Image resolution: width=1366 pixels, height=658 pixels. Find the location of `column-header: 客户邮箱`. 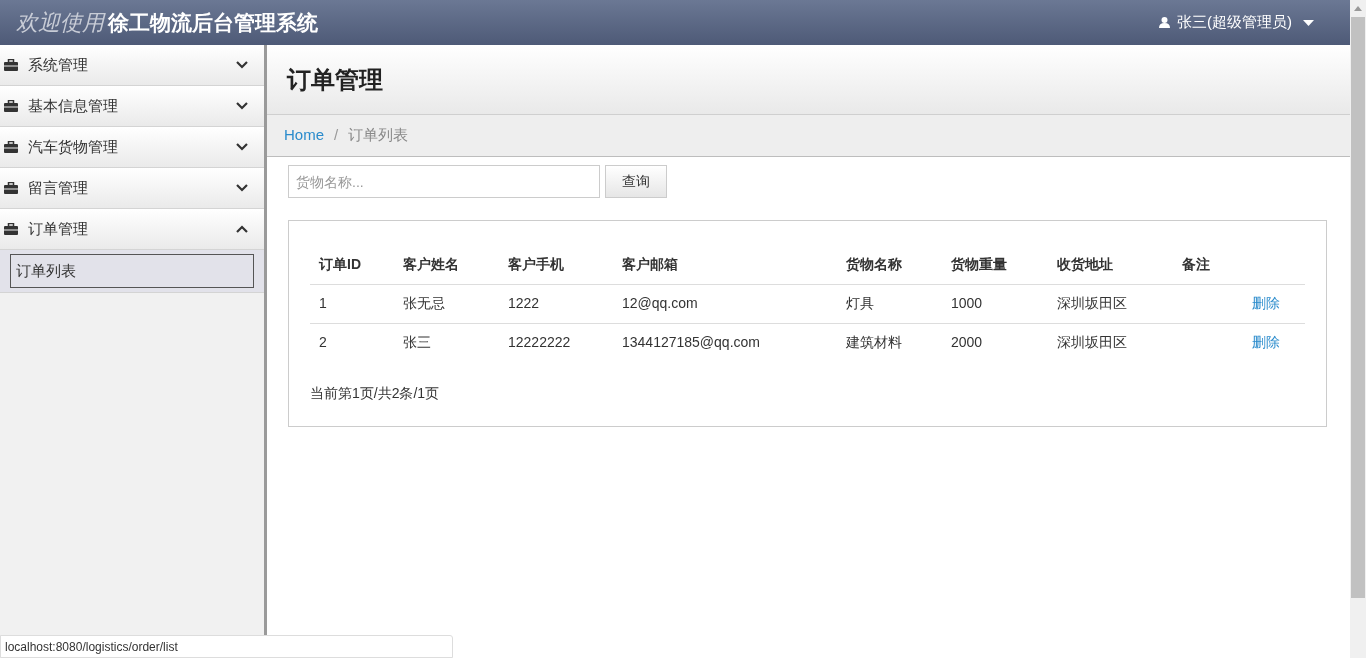

column-header: 客户邮箱 is located at coordinates (725, 264).